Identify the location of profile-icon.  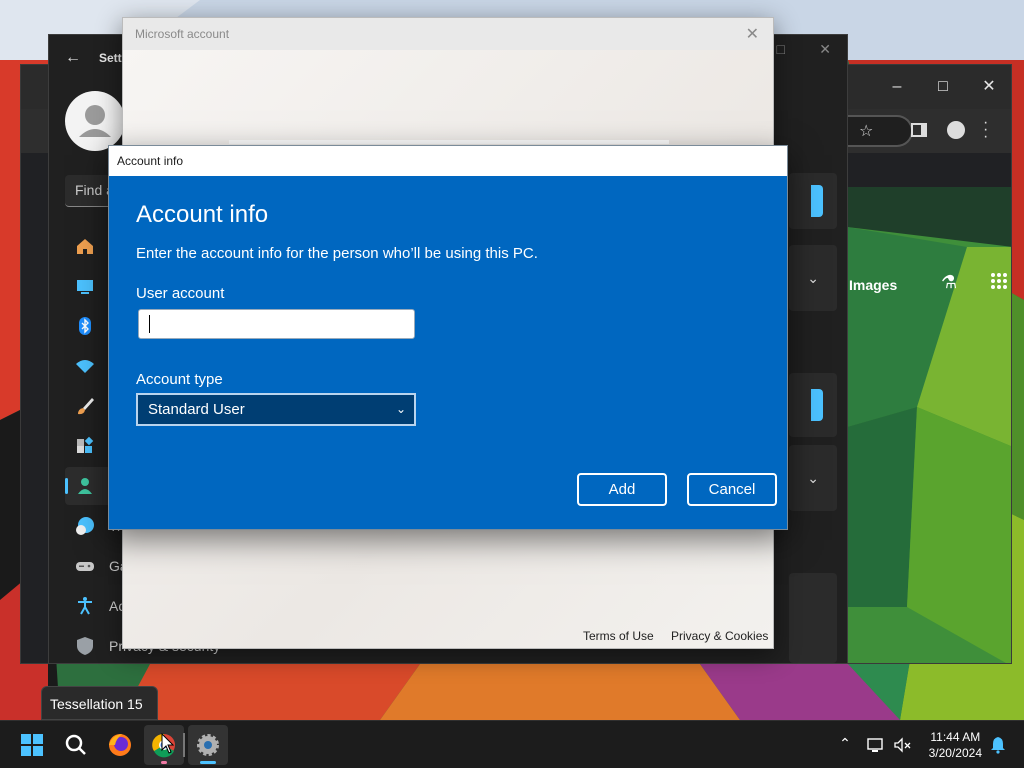
(956, 130).